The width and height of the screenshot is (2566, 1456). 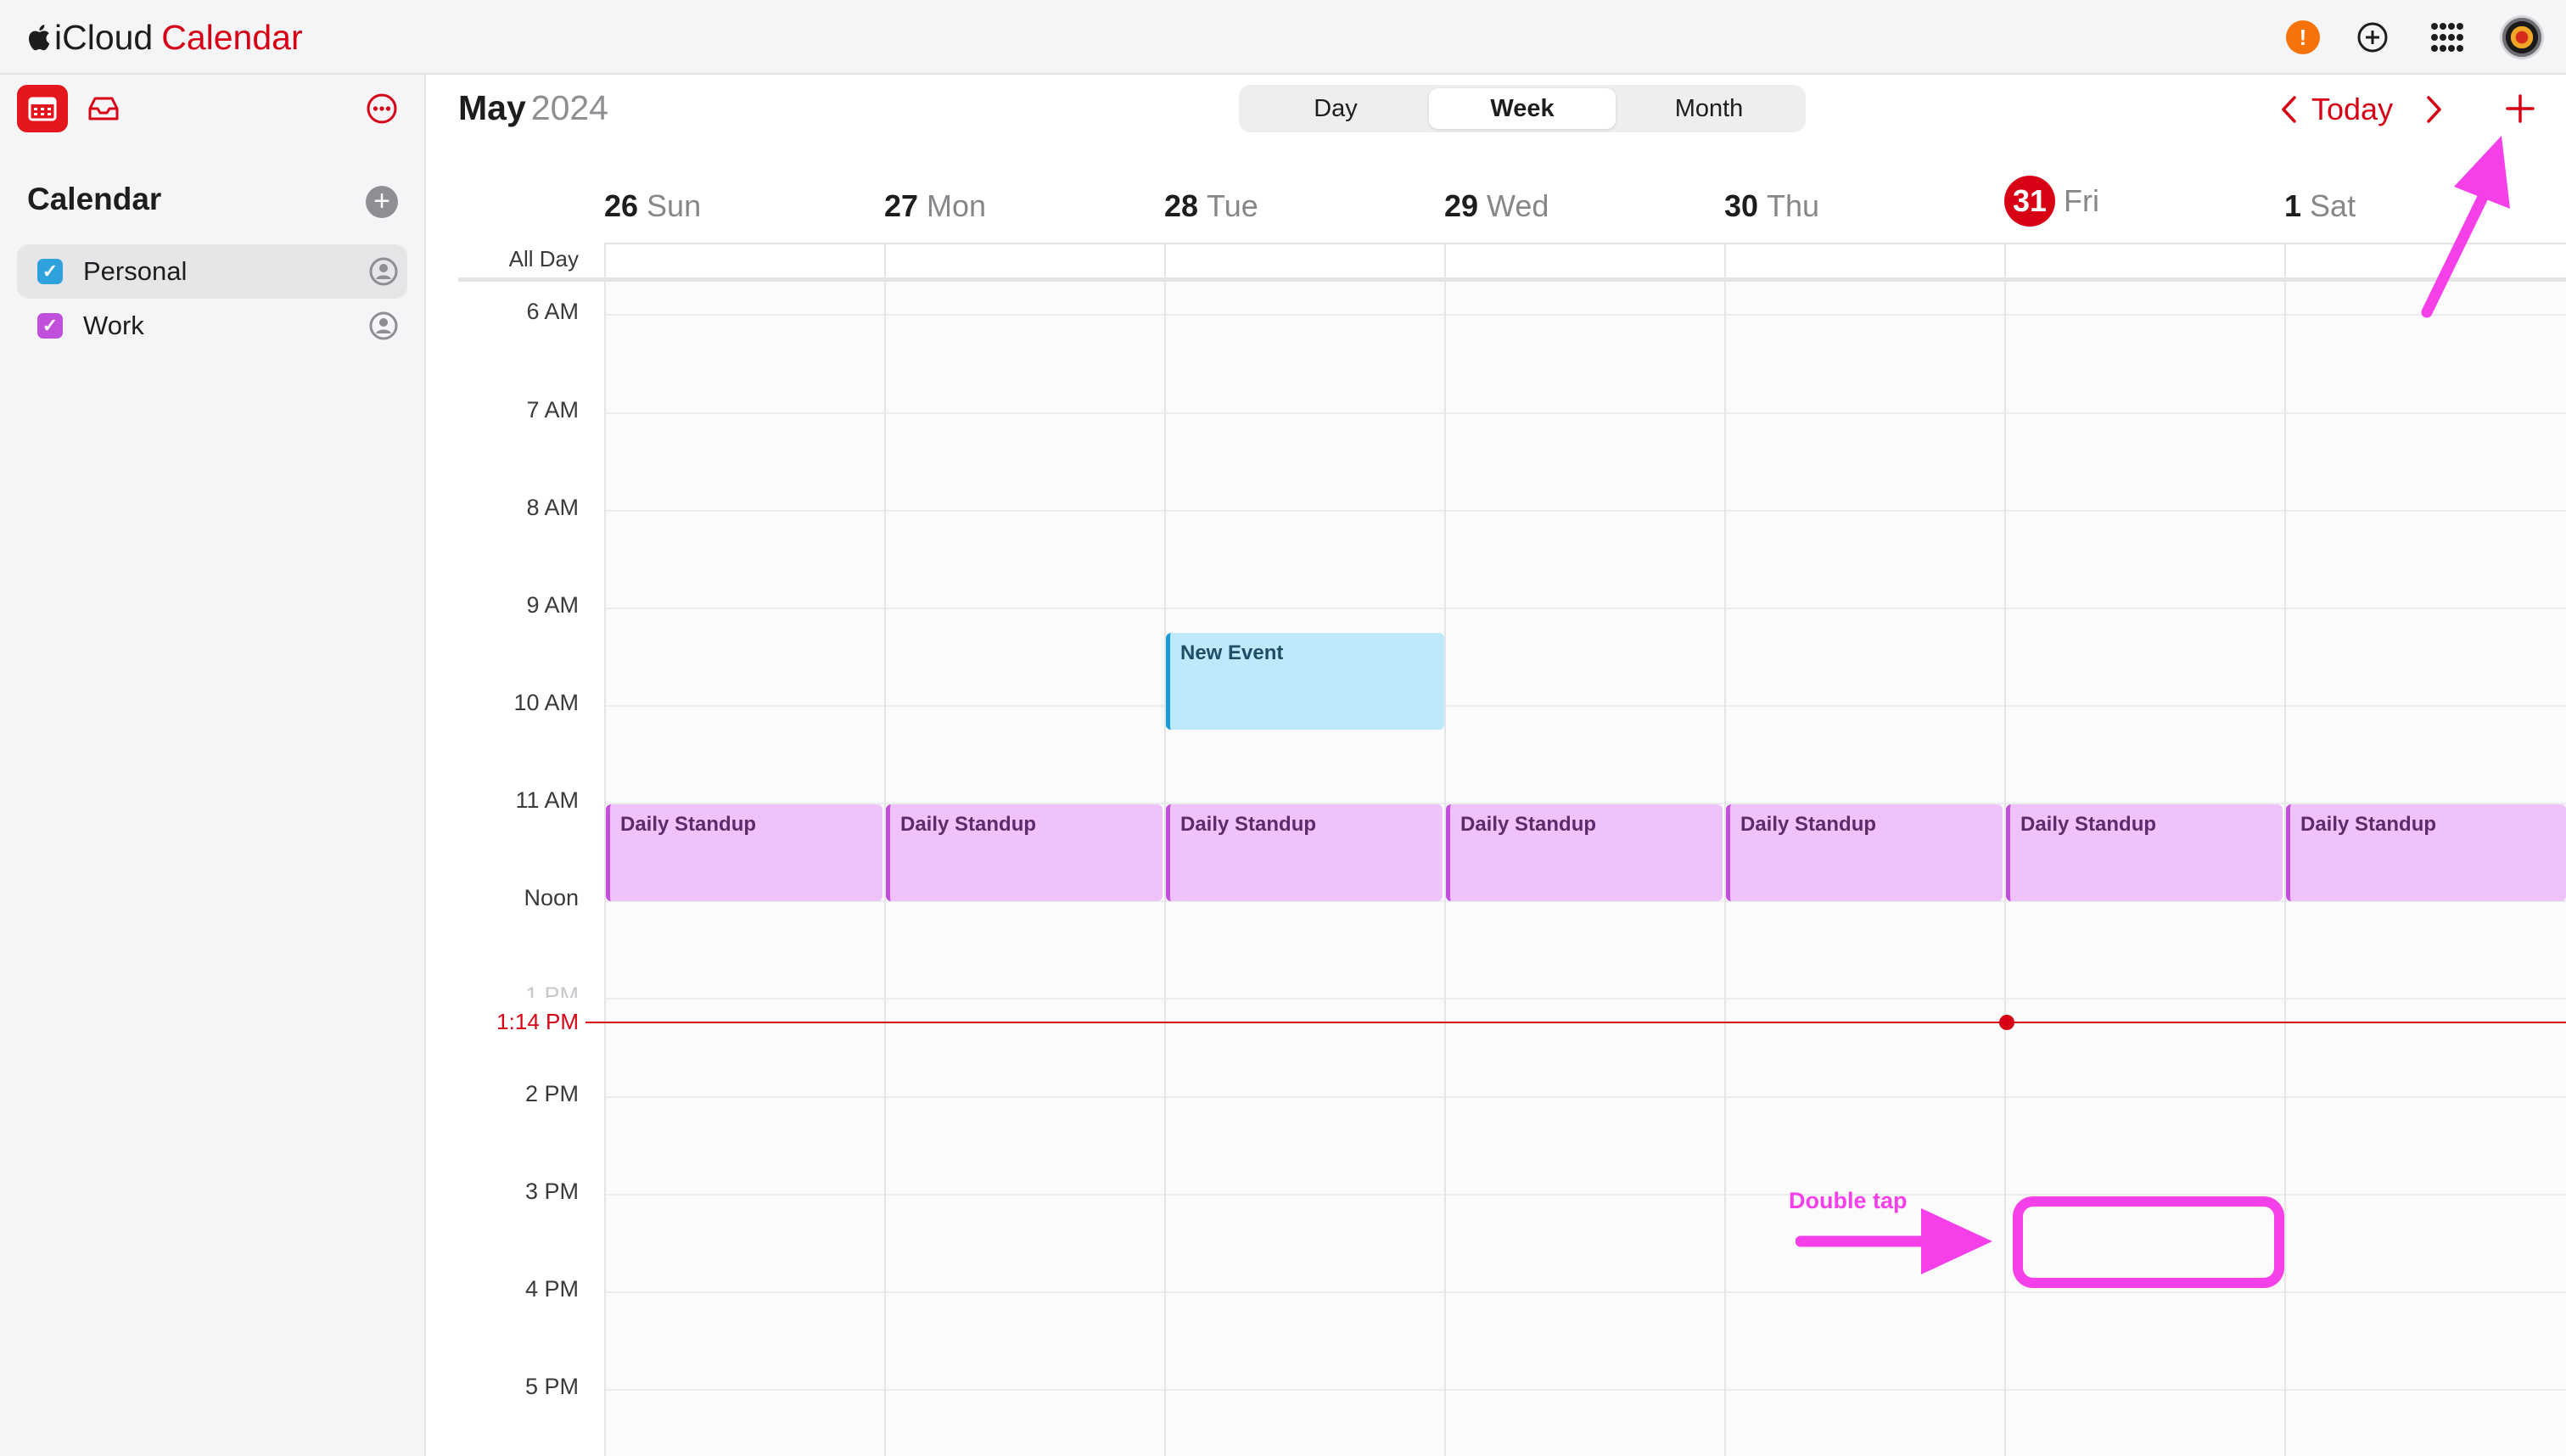 What do you see at coordinates (547, 800) in the screenshot?
I see `hour-label: 11 AM` at bounding box center [547, 800].